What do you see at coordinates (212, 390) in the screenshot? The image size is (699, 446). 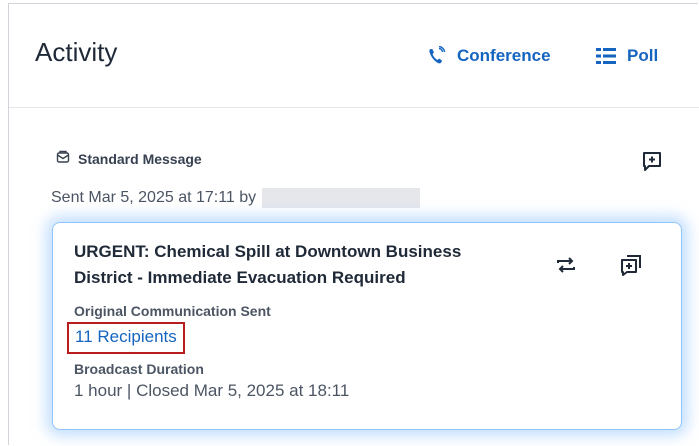 I see `broadcast-duration-value: 1 hour | Closed Mar 5, 2025 at 18:11` at bounding box center [212, 390].